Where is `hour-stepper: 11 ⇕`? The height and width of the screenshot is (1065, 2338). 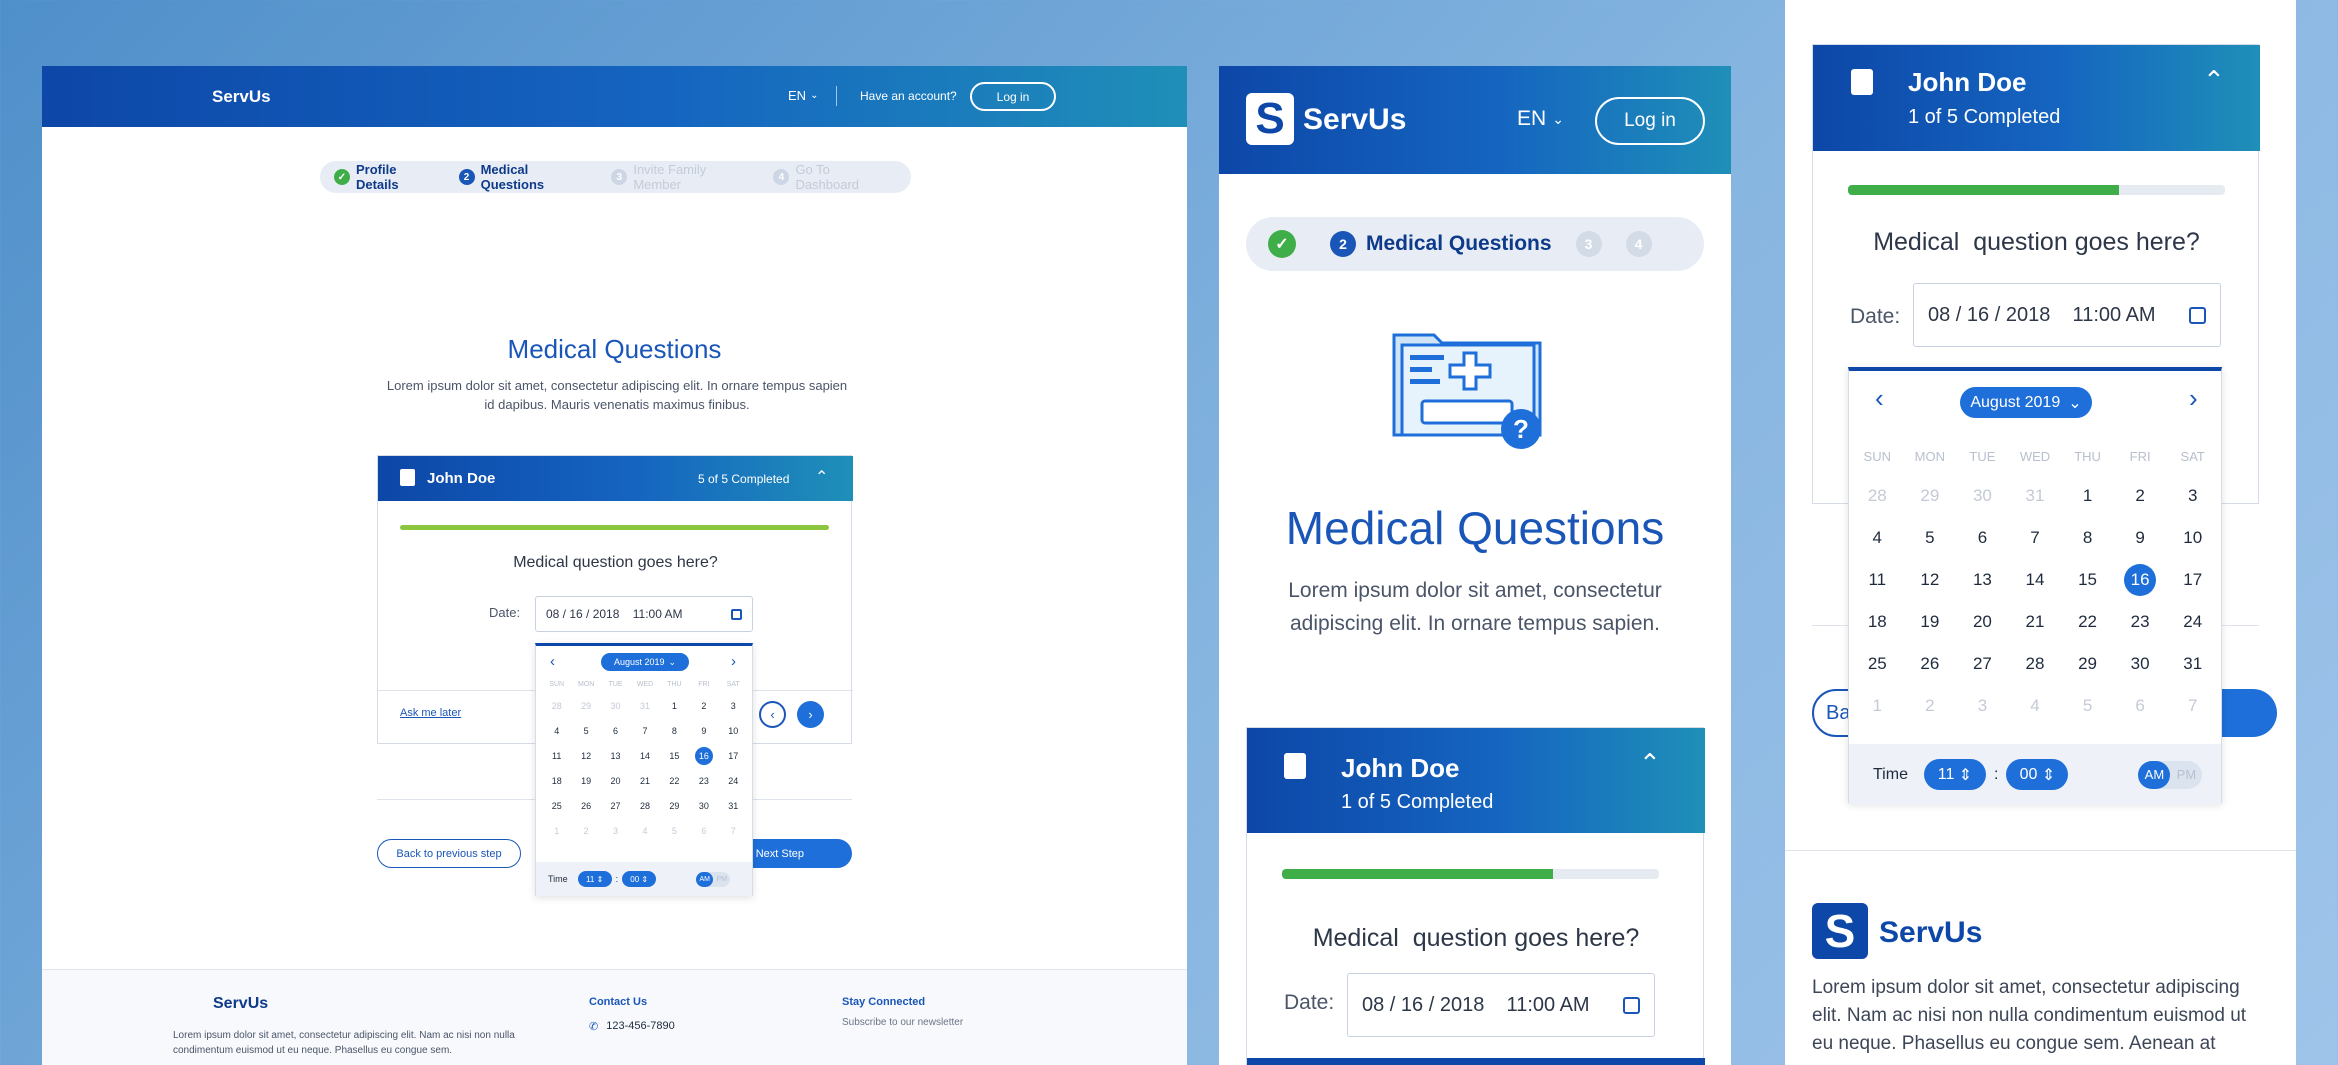 hour-stepper: 11 ⇕ is located at coordinates (594, 879).